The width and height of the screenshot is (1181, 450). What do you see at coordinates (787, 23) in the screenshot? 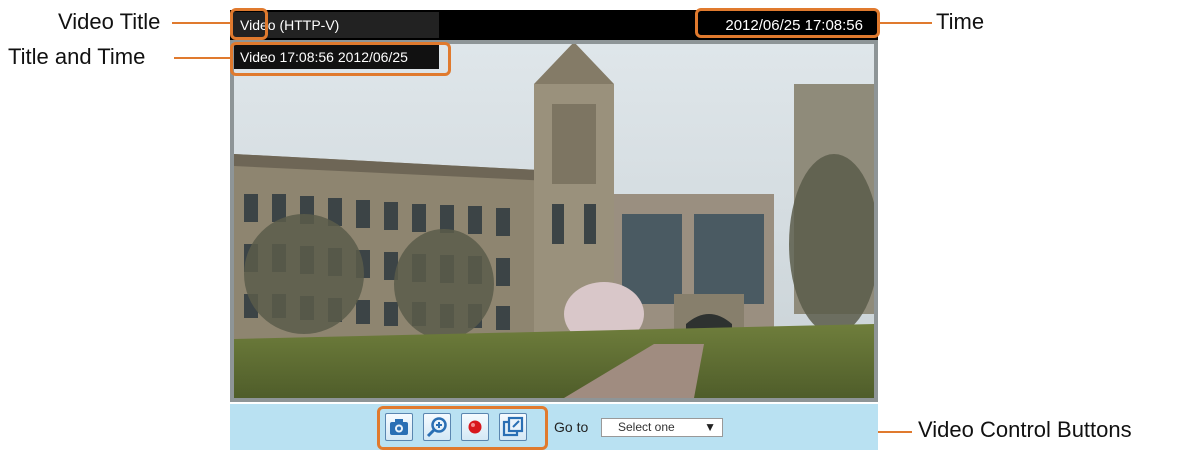
I see `highlight-time` at bounding box center [787, 23].